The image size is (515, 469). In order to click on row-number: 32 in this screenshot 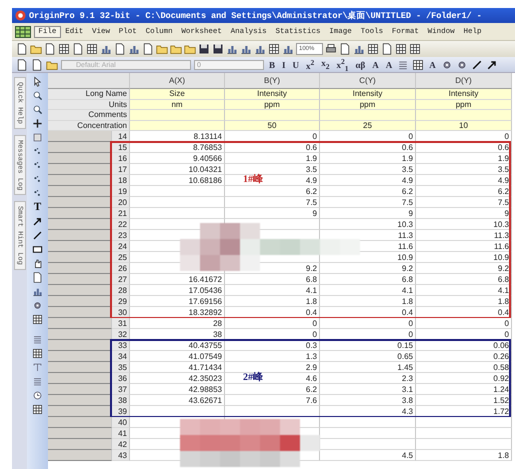, I will do `click(121, 334)`.